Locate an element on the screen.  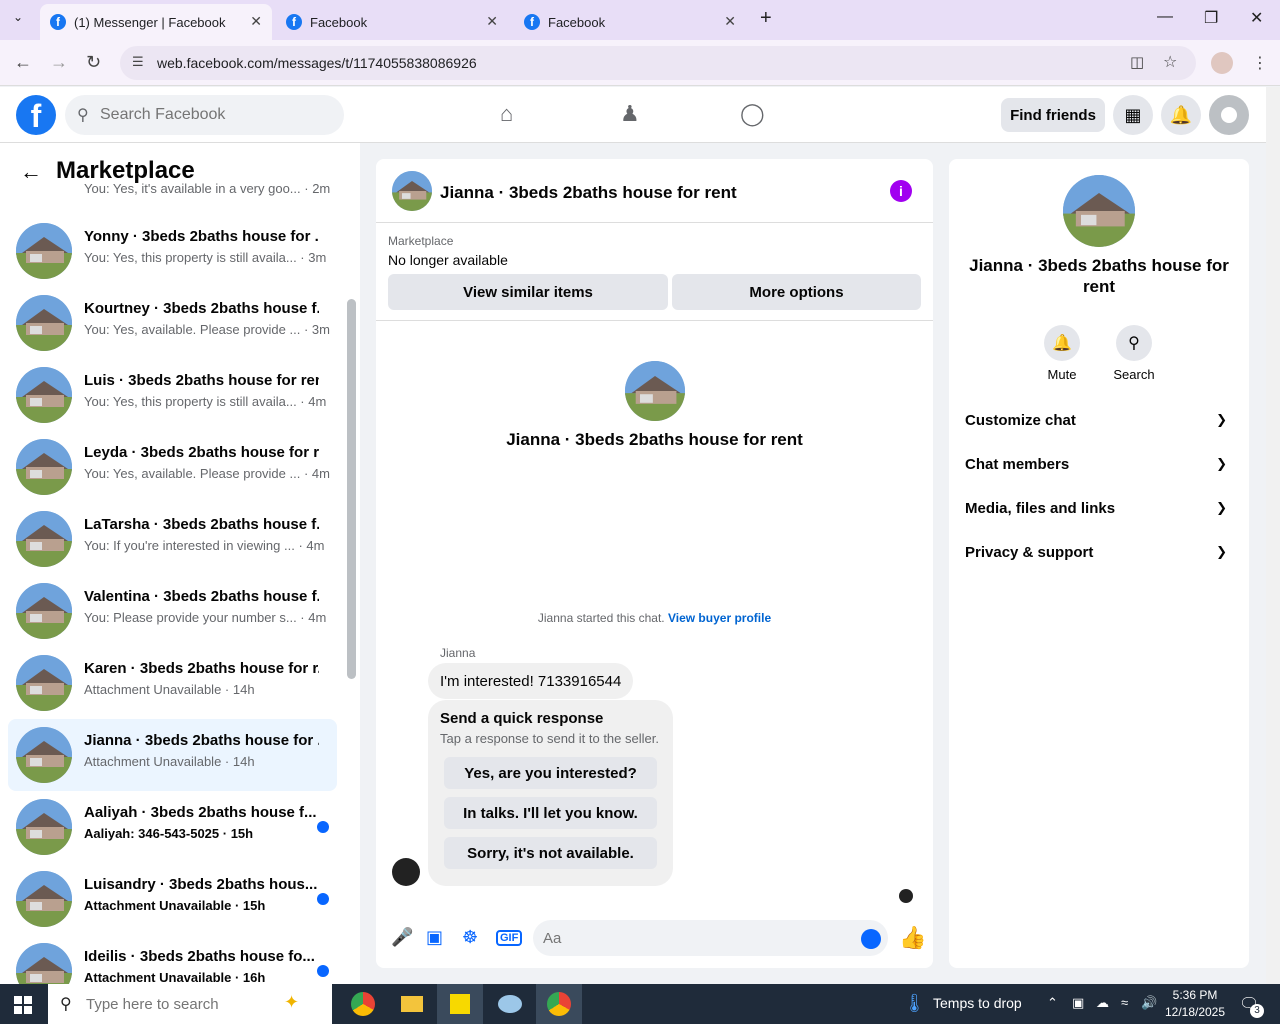
site-info-icon: ☰ is located at coordinates (138, 62).